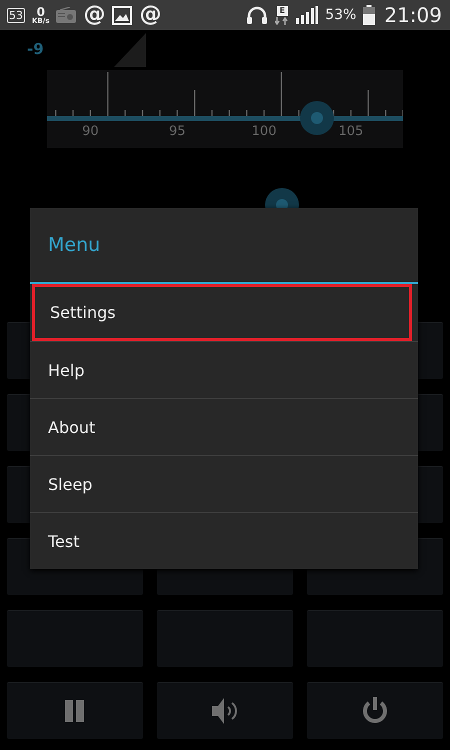  What do you see at coordinates (282, 11) in the screenshot?
I see `network-type: E` at bounding box center [282, 11].